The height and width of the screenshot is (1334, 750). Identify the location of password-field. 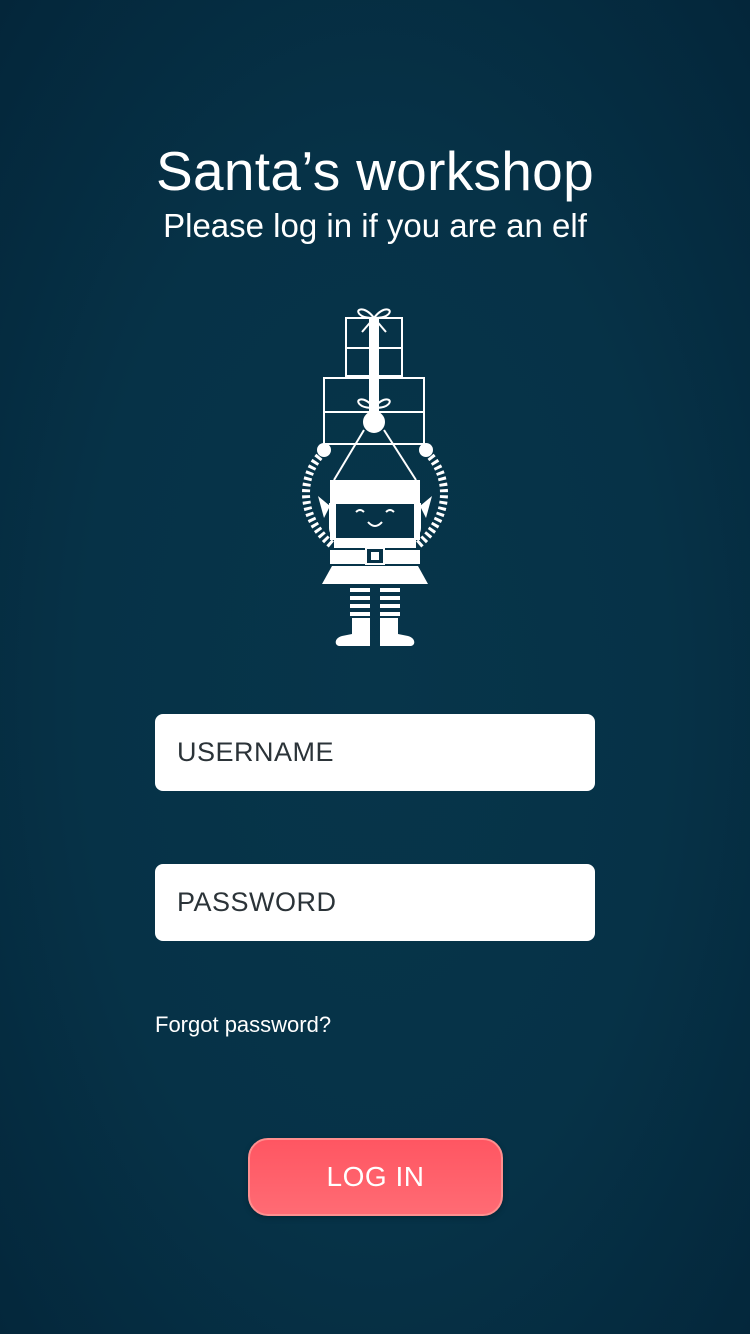
(375, 902).